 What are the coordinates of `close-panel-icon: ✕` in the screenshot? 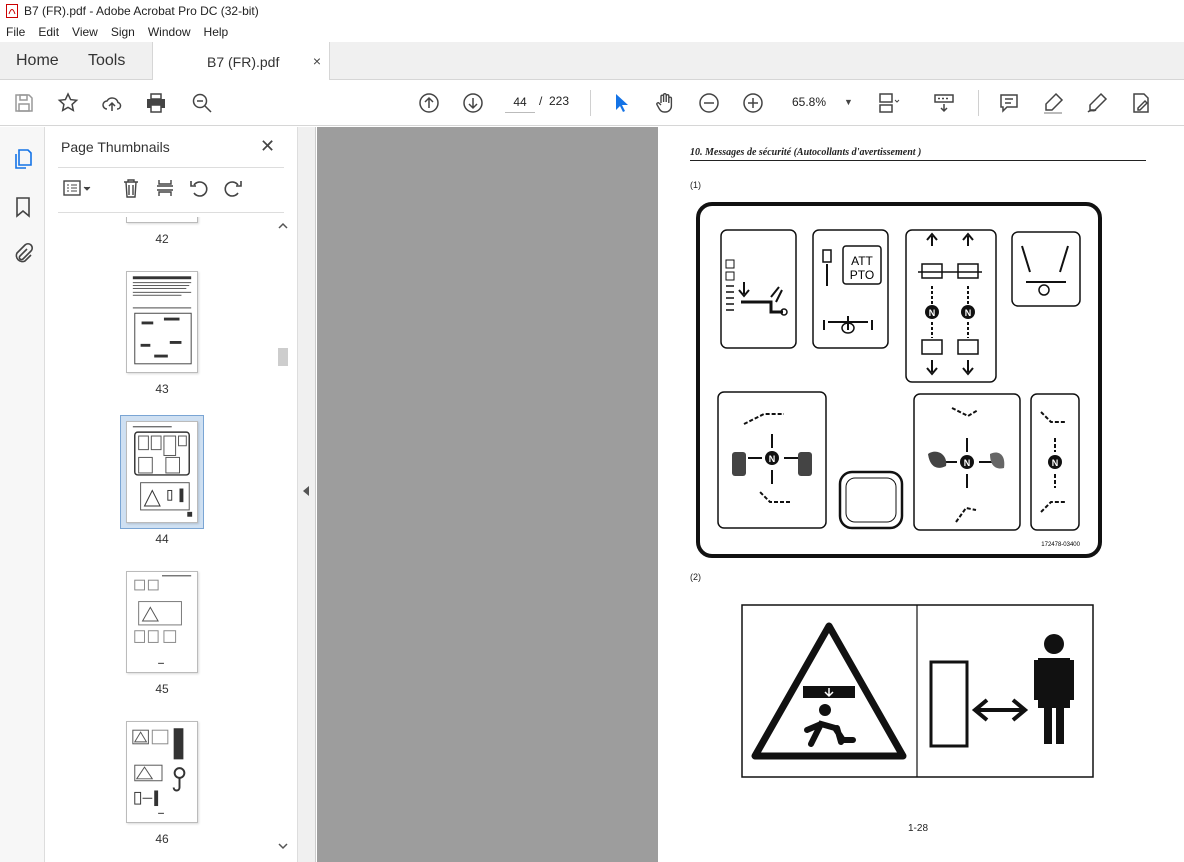 It's located at (267, 146).